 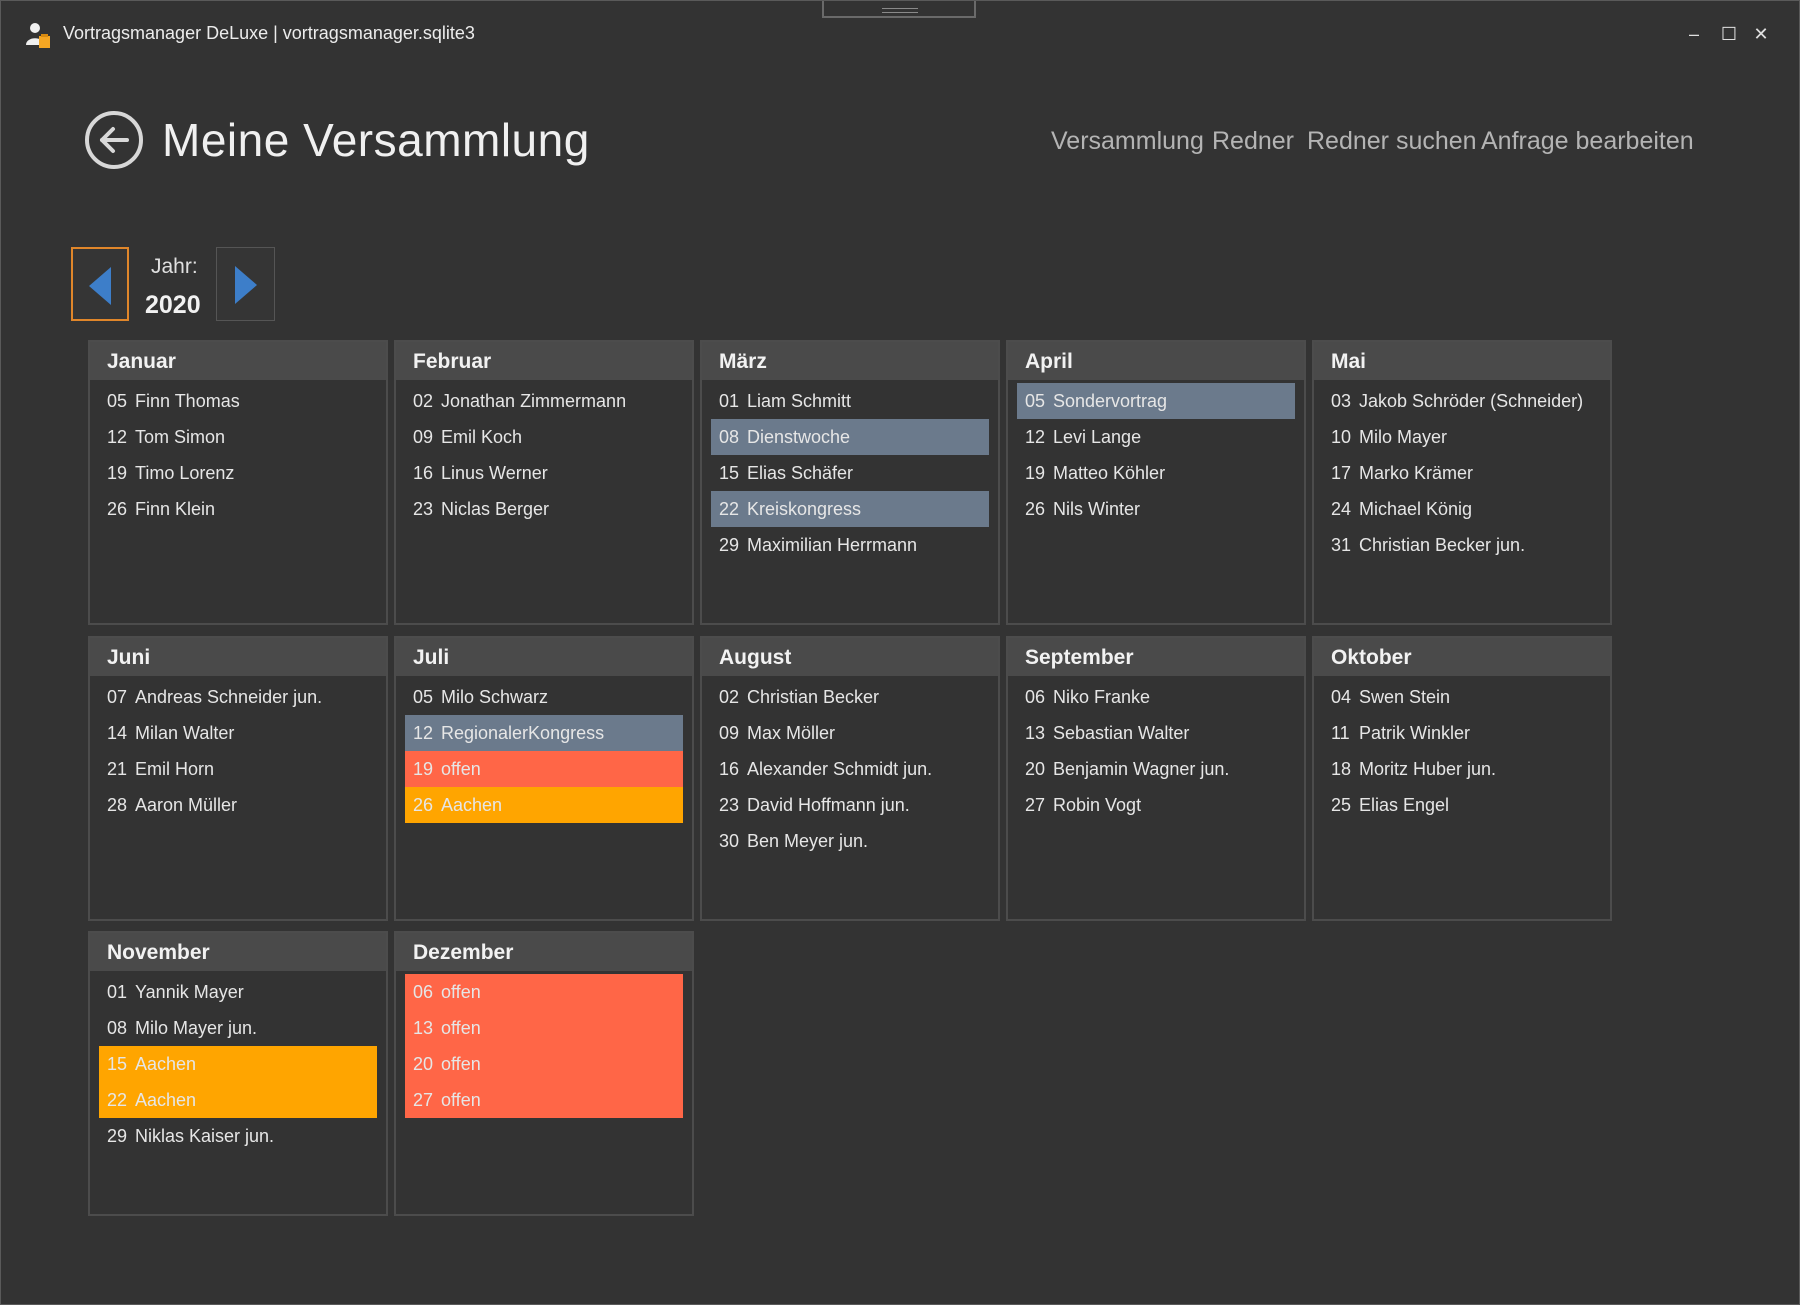 What do you see at coordinates (238, 733) in the screenshot?
I see `meeting-entry: 14 Milan Walter` at bounding box center [238, 733].